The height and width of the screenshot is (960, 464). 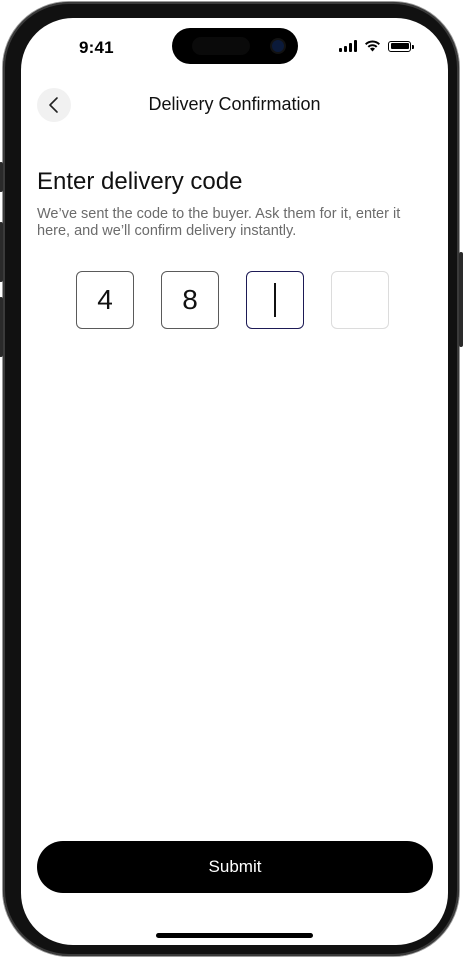 What do you see at coordinates (1, 177) in the screenshot?
I see `action-button` at bounding box center [1, 177].